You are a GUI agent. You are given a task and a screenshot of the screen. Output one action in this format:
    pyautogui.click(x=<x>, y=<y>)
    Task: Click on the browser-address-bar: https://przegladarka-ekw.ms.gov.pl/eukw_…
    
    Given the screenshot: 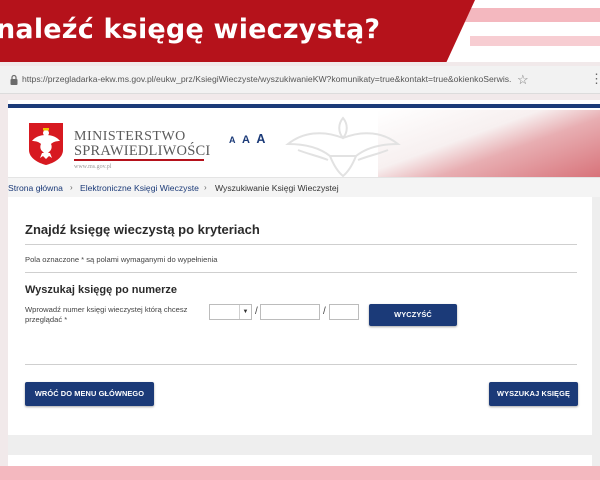 What is the action you would take?
    pyautogui.click(x=300, y=80)
    